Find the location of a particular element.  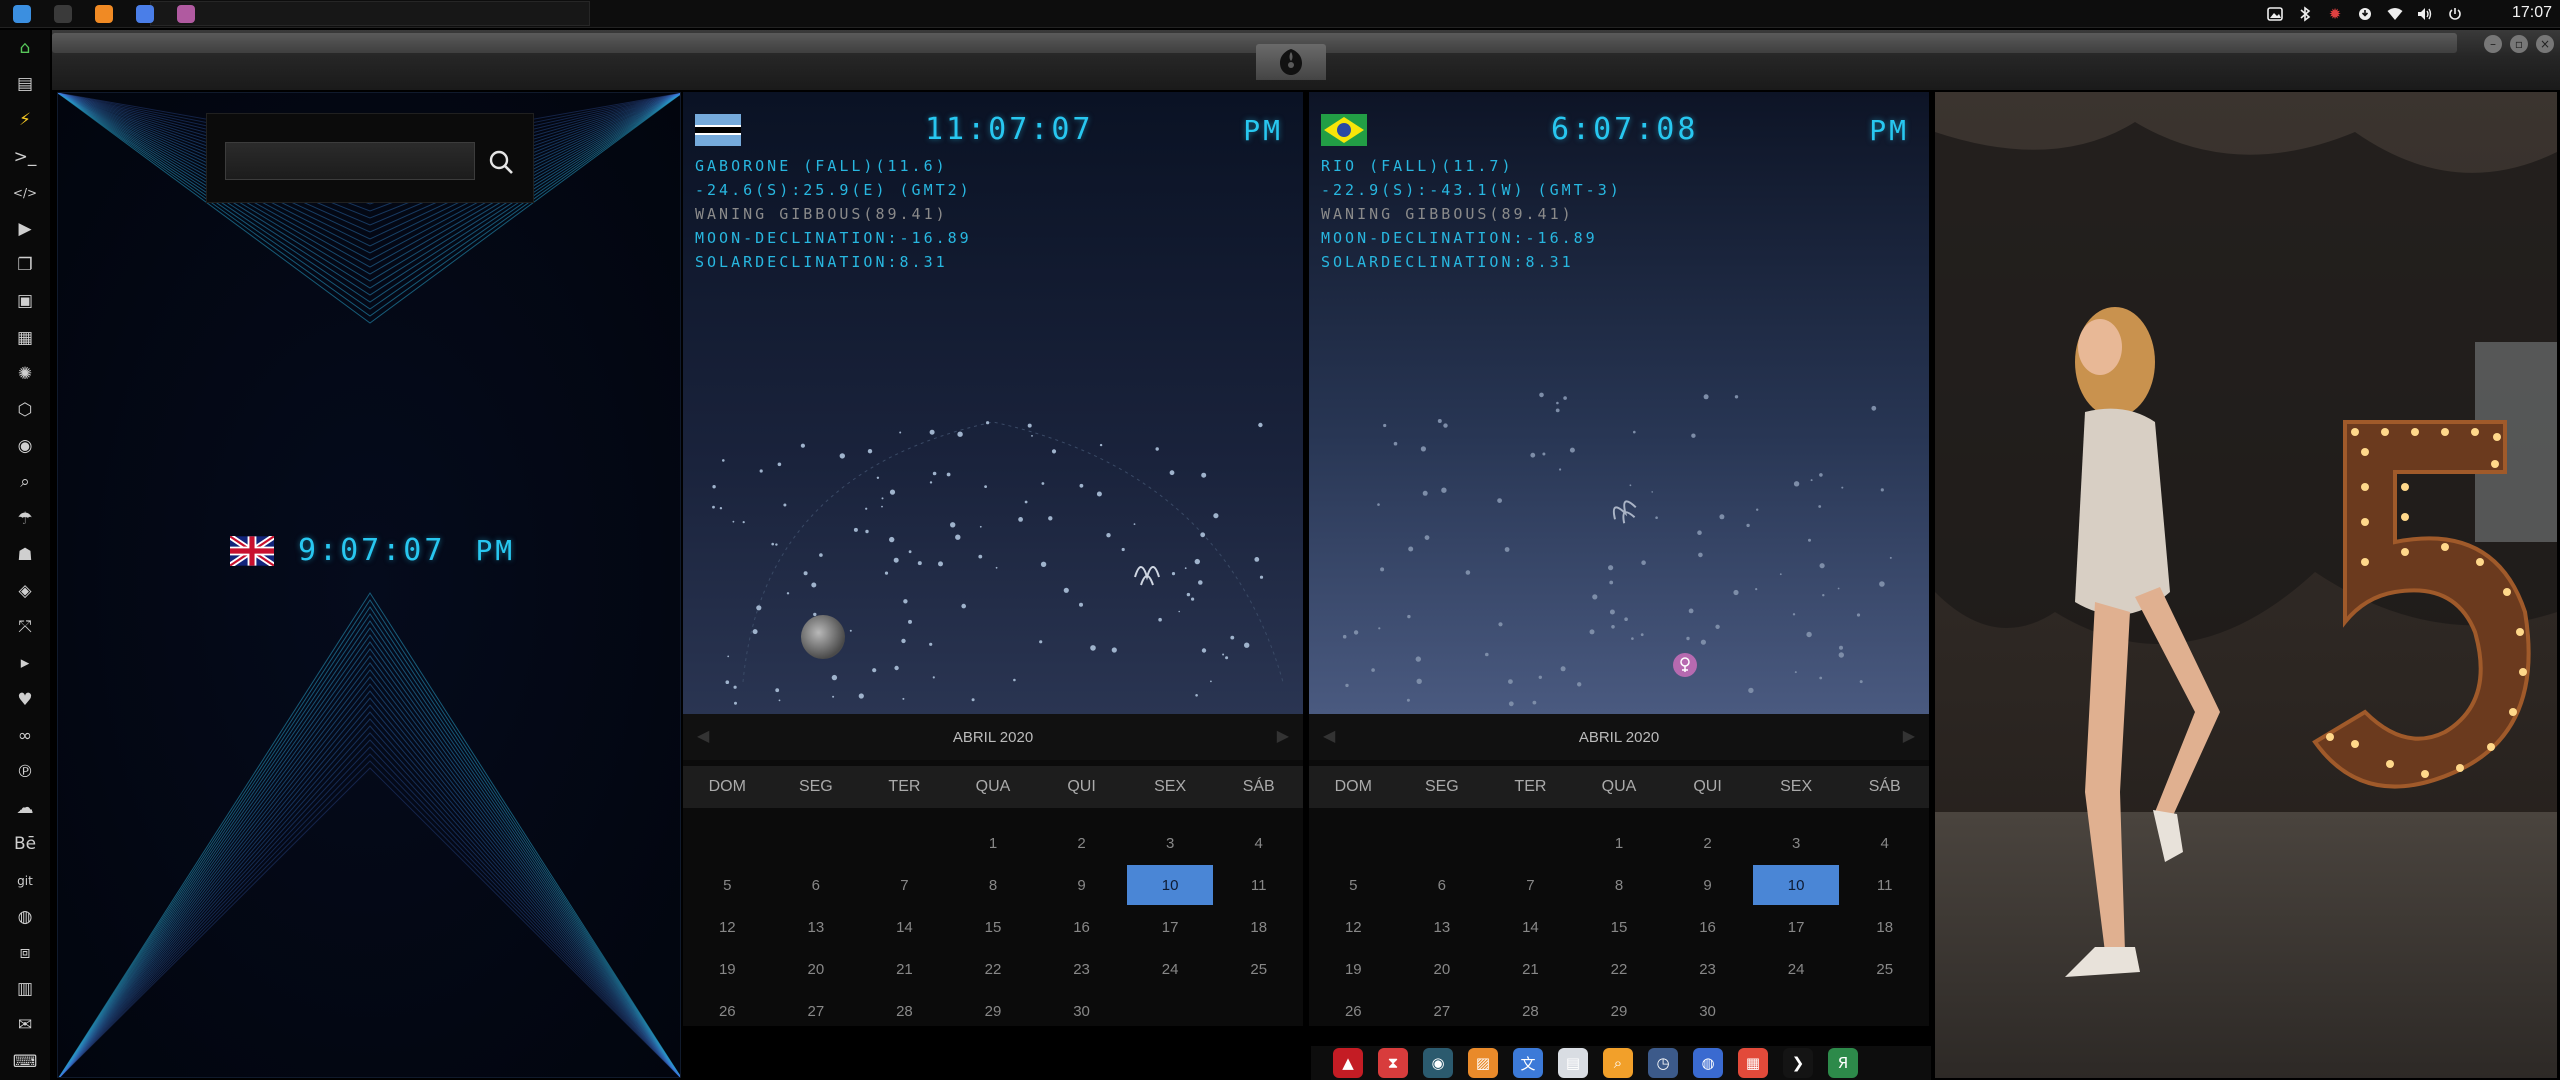

calendar-day: 22 is located at coordinates (993, 969).